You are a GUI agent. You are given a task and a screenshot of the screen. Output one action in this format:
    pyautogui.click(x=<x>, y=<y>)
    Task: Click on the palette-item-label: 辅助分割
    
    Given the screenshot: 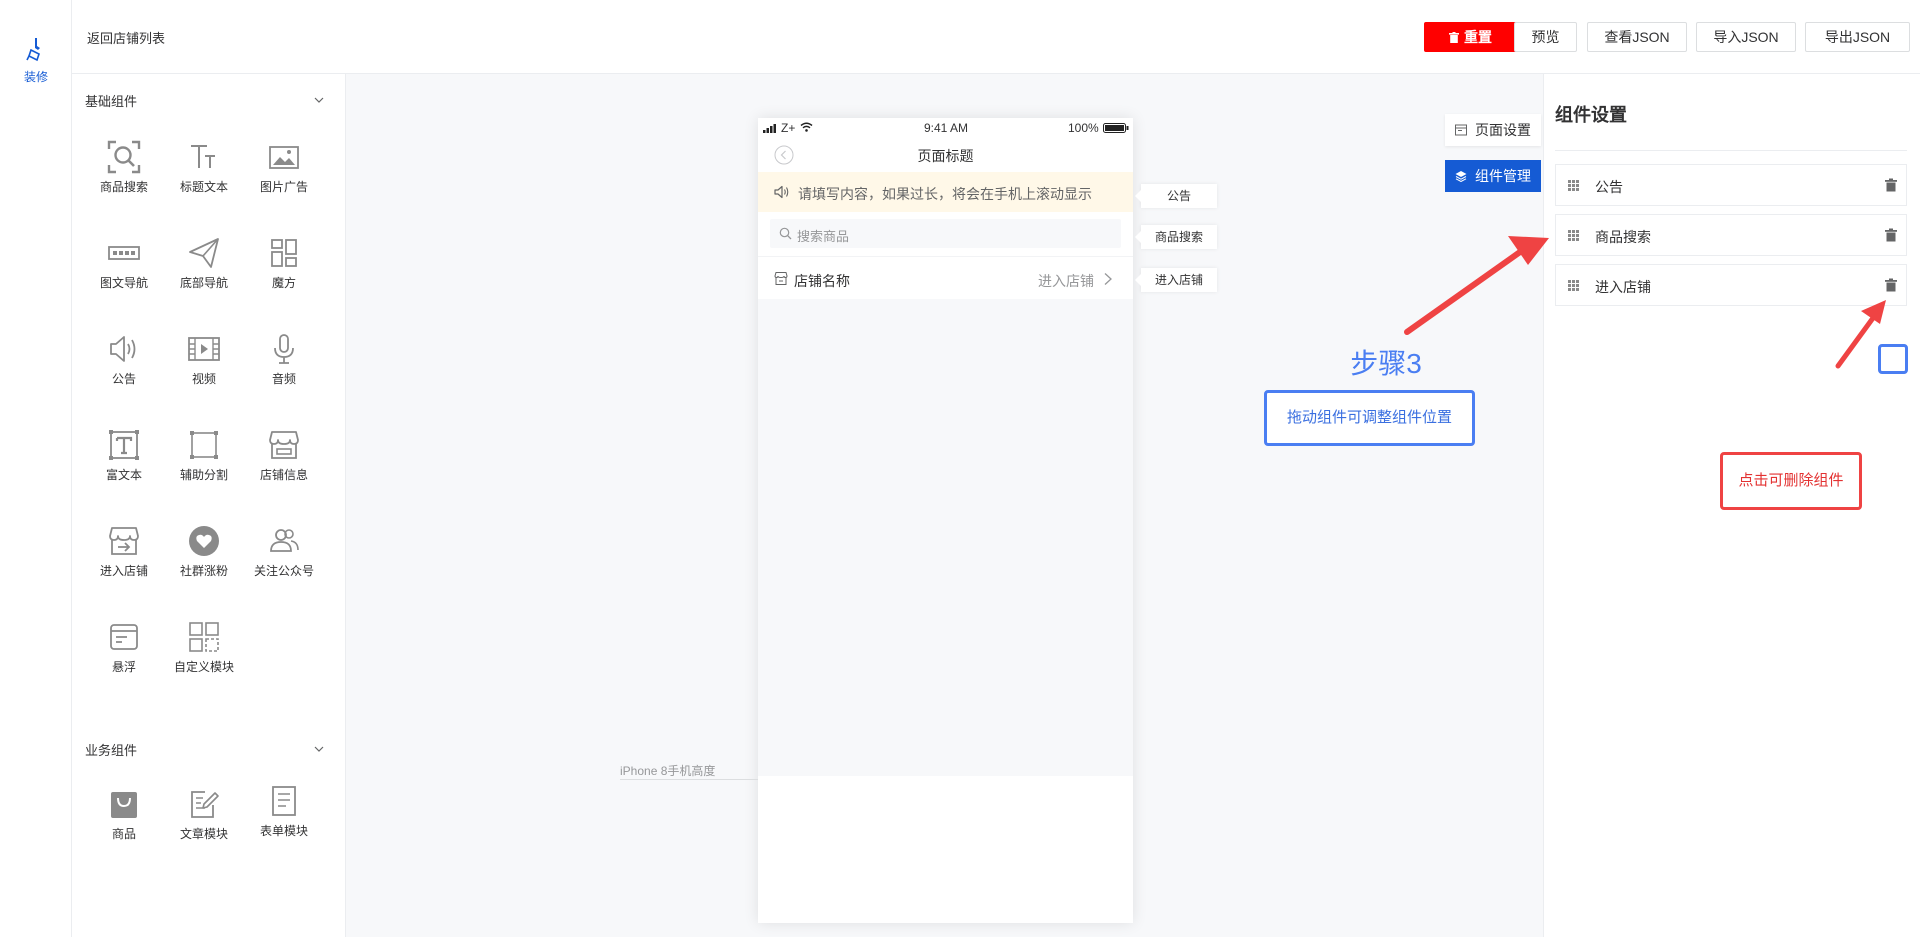 What is the action you would take?
    pyautogui.click(x=203, y=475)
    